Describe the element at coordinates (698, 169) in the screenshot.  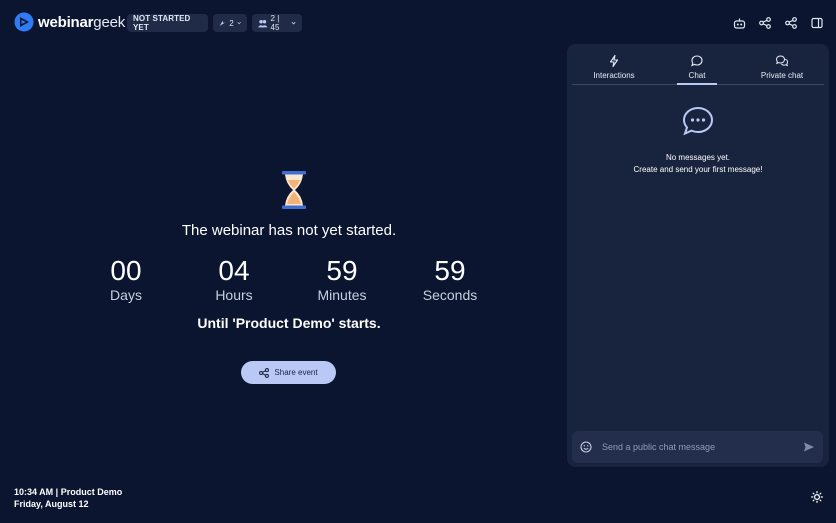
I see `empty-chat-line-2: Create and send your first message!` at that location.